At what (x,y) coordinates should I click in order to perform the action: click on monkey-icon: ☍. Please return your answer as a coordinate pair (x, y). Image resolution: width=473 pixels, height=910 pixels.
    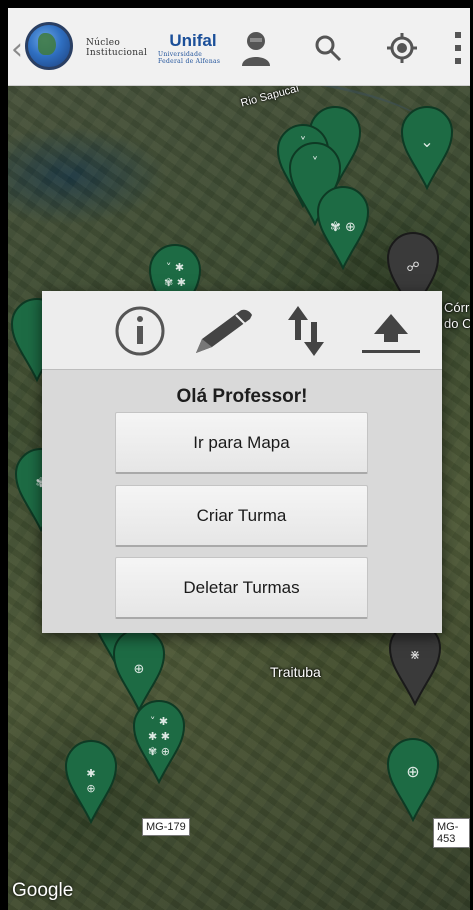
    Looking at the image, I should click on (413, 267).